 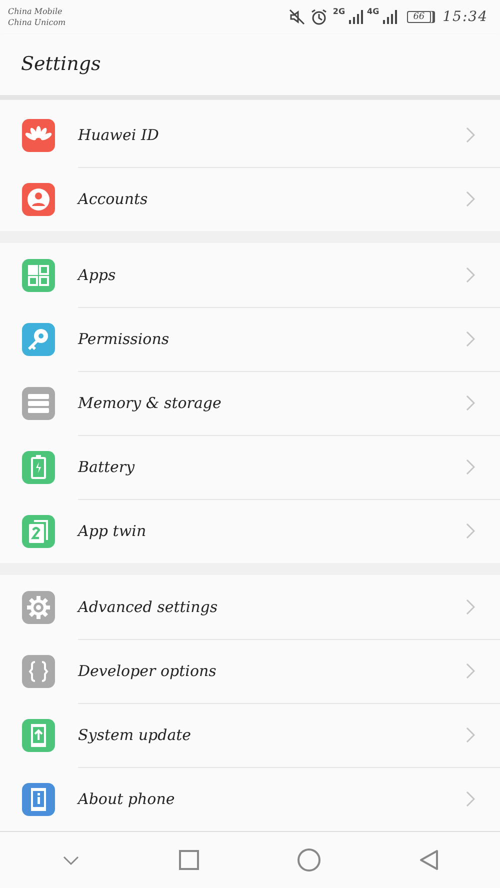 I want to click on settings-item: Memory & storage, so click(x=250, y=403).